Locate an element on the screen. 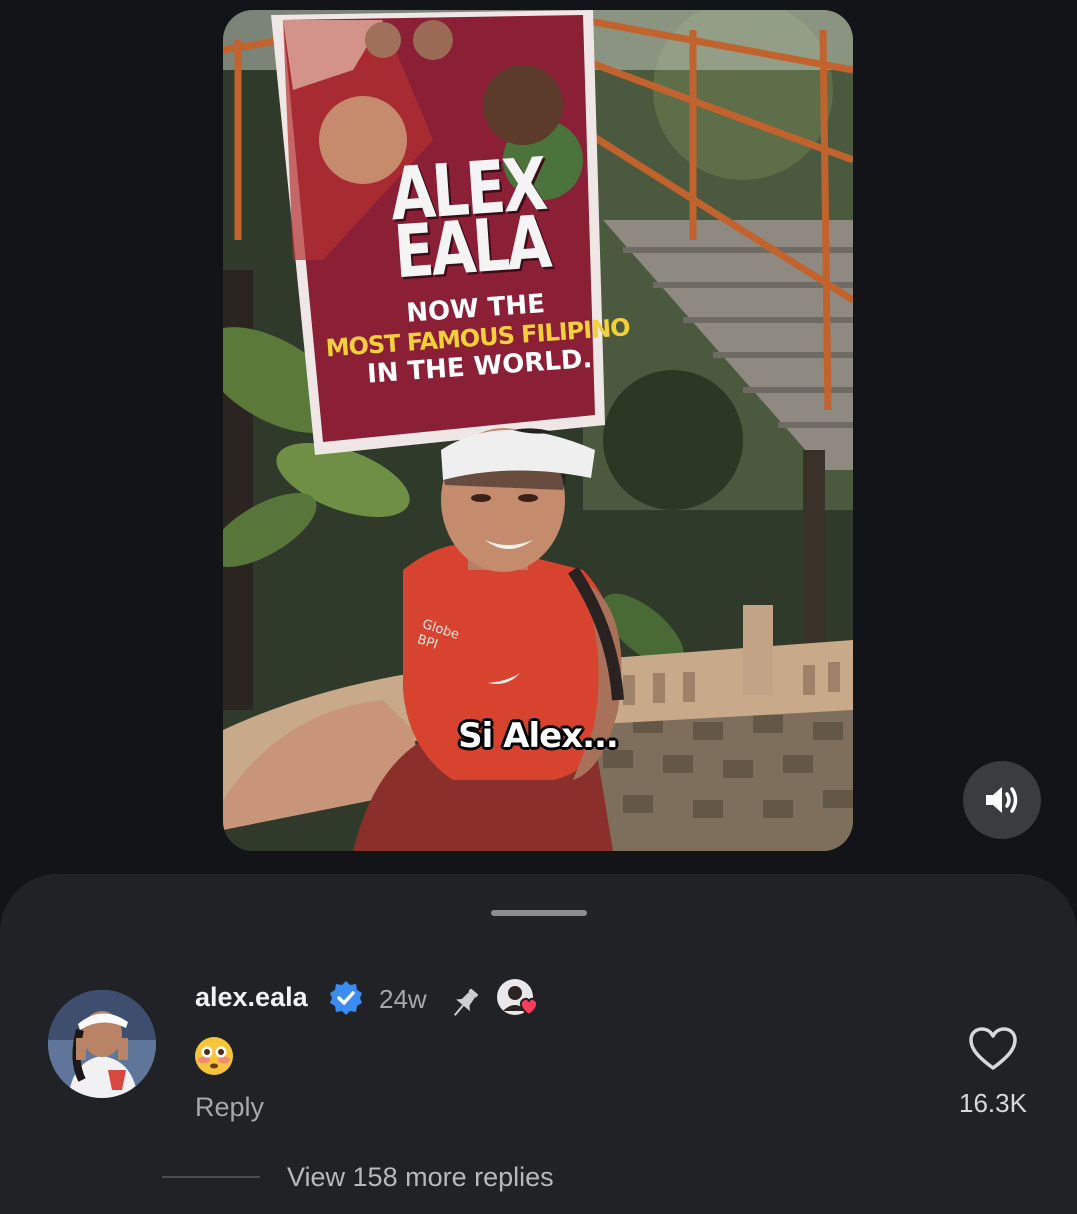 The image size is (1077, 1214). avatar is located at coordinates (102, 1044).